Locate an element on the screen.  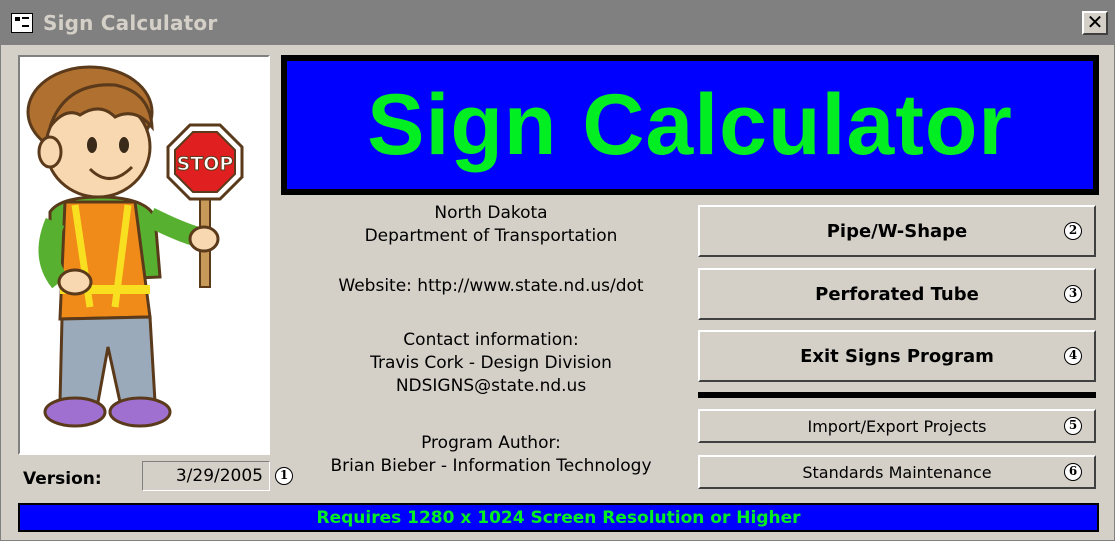
version-field: 3/29/2005 is located at coordinates (206, 476).